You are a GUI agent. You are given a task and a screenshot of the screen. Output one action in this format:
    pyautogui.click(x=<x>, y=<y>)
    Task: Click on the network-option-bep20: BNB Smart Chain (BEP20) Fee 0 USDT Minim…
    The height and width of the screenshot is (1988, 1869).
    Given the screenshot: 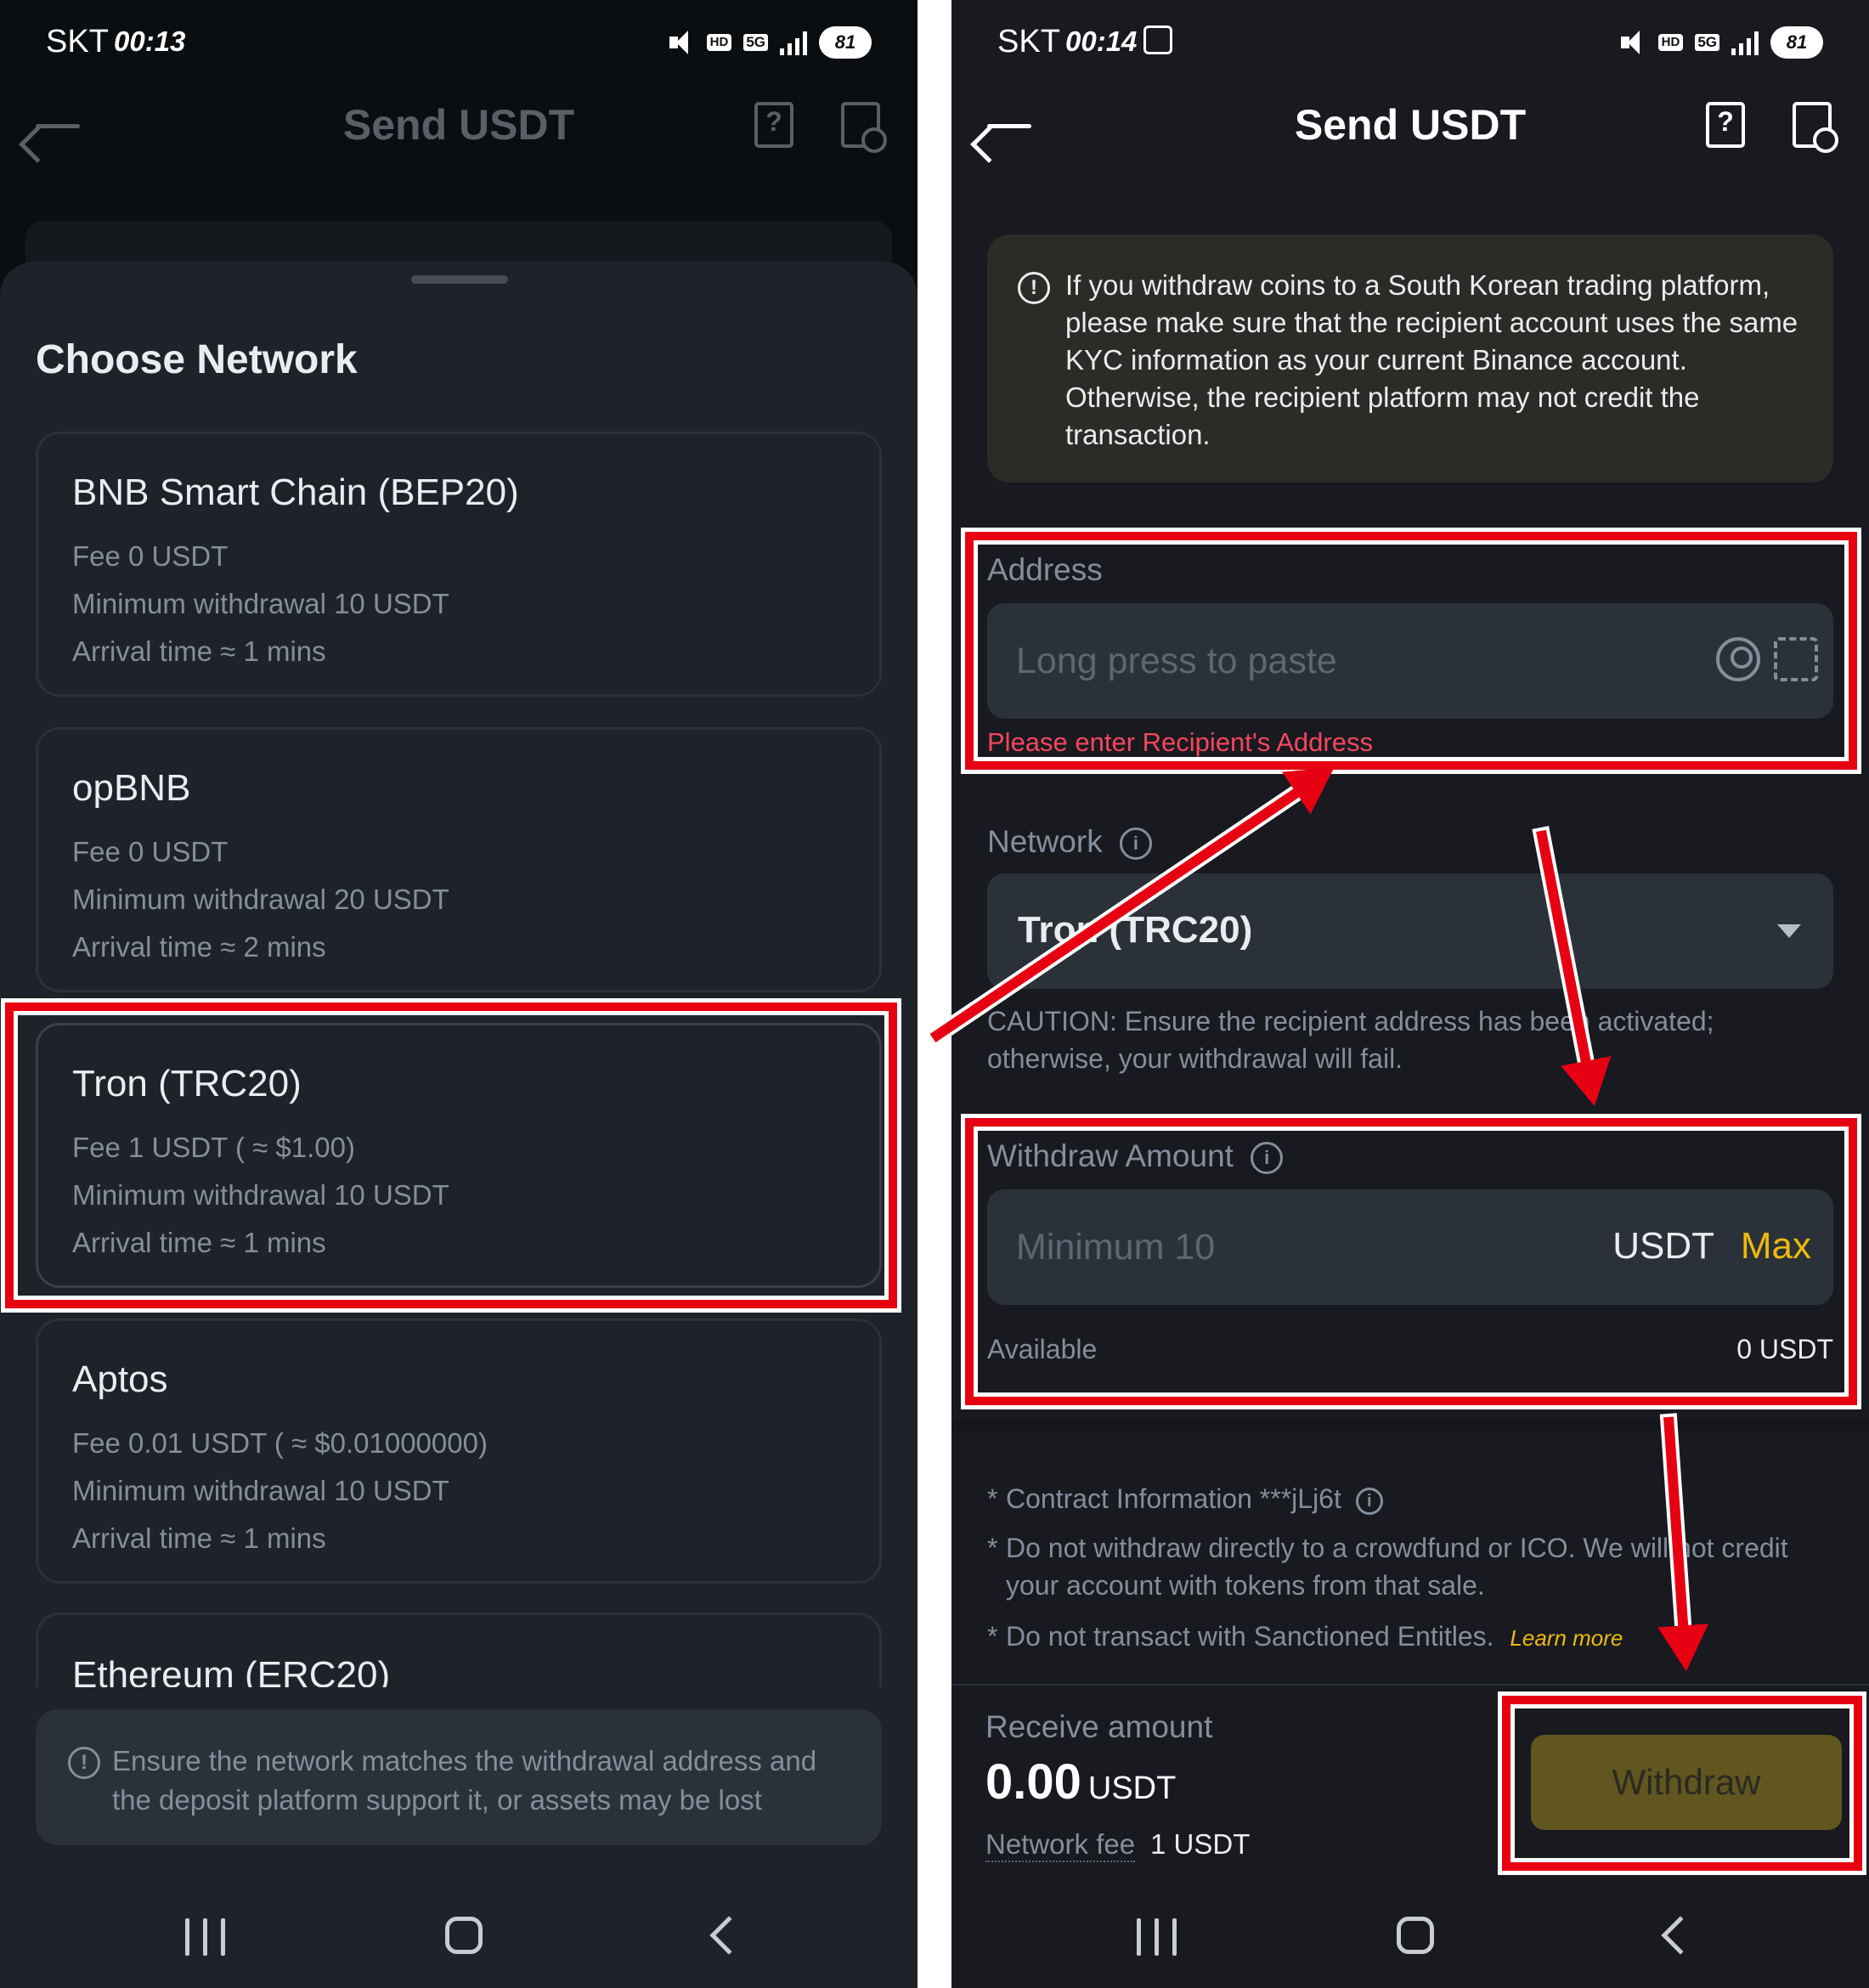 What is the action you would take?
    pyautogui.click(x=459, y=564)
    